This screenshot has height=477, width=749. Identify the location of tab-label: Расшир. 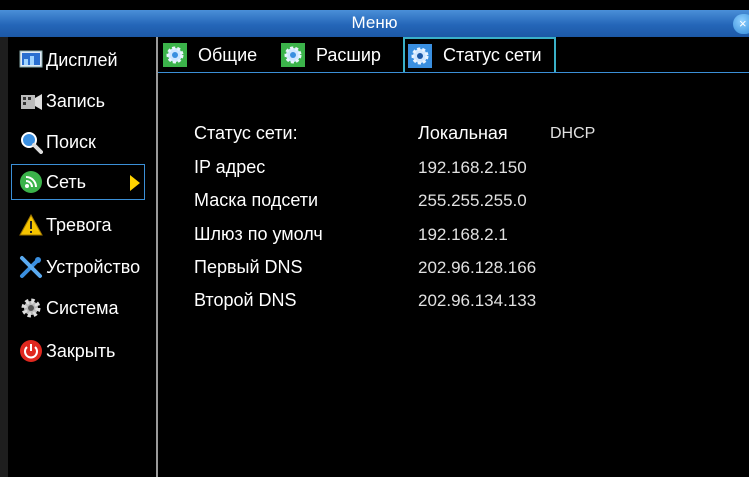
(348, 54).